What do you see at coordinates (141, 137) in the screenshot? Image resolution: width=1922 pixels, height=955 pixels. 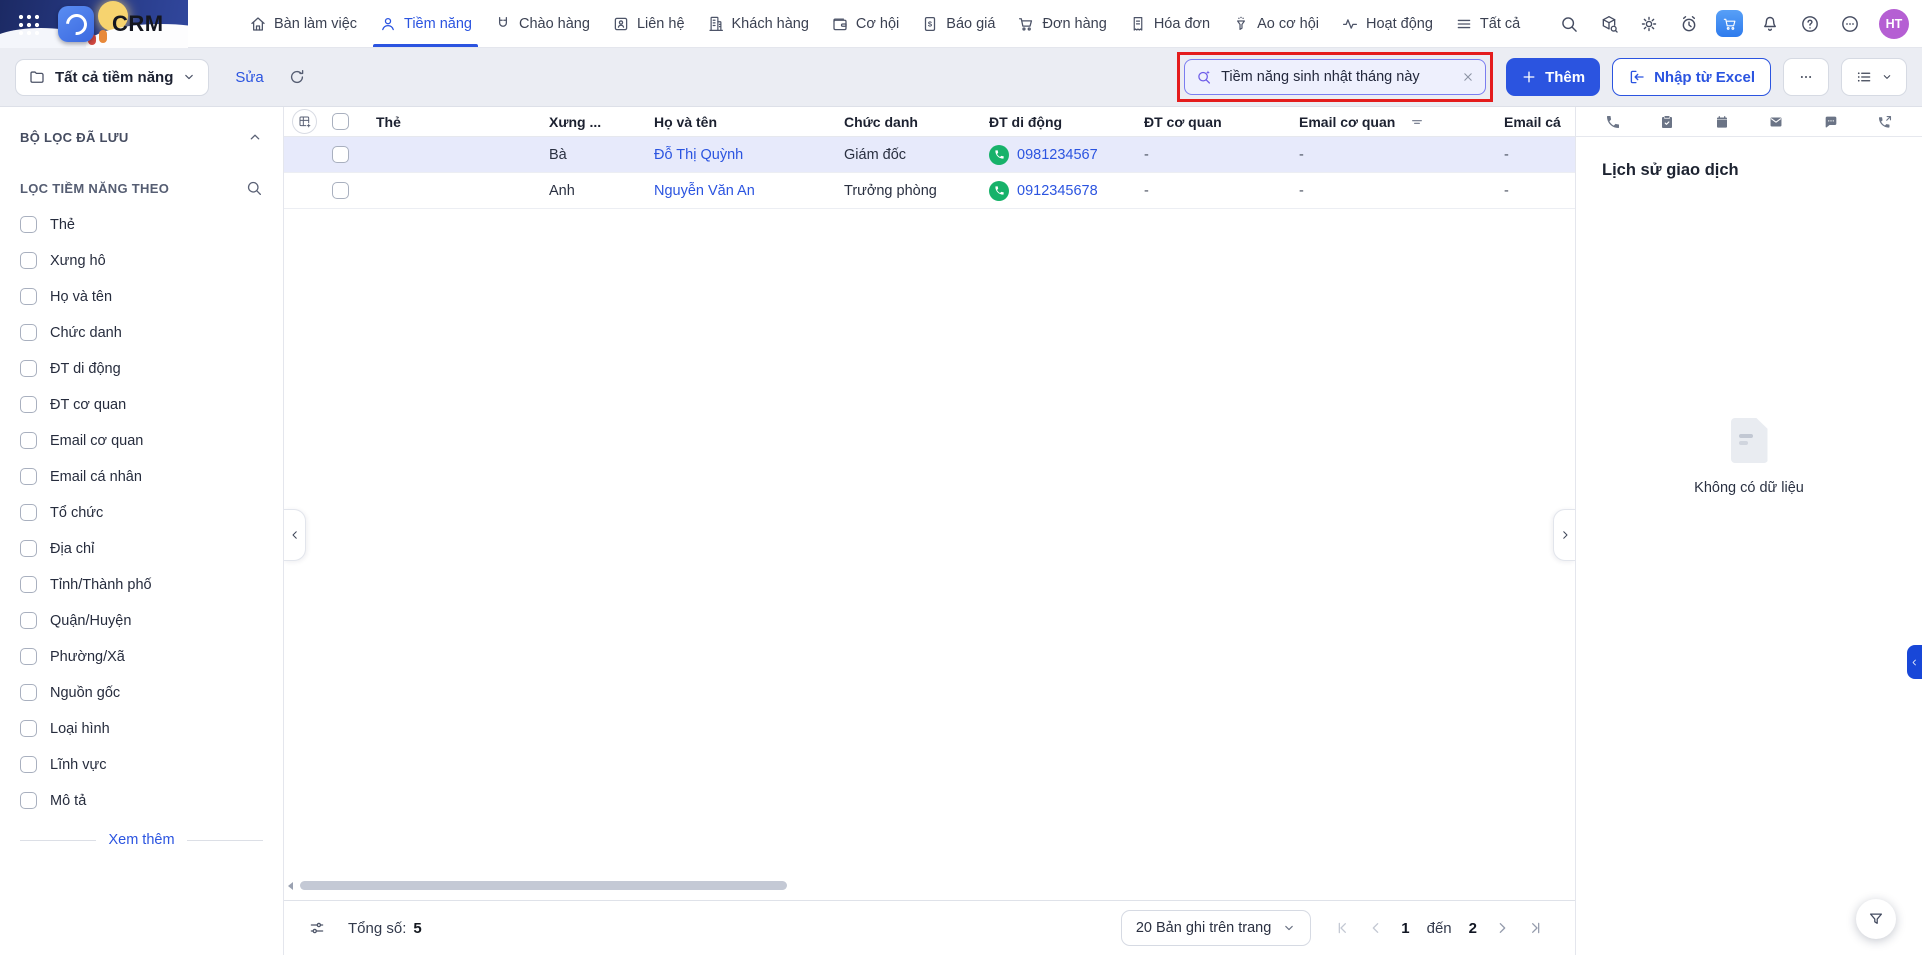 I see `saved-filters-header: BỘ LỌC ĐÃ LƯU` at bounding box center [141, 137].